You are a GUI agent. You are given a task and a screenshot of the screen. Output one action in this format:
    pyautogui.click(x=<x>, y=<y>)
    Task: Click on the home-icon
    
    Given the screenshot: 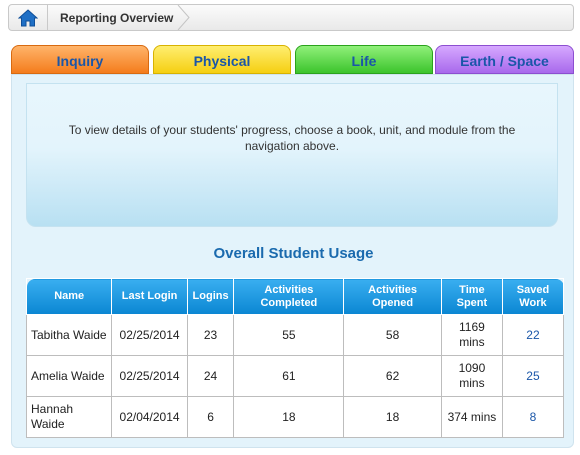 What is the action you would take?
    pyautogui.click(x=28, y=17)
    